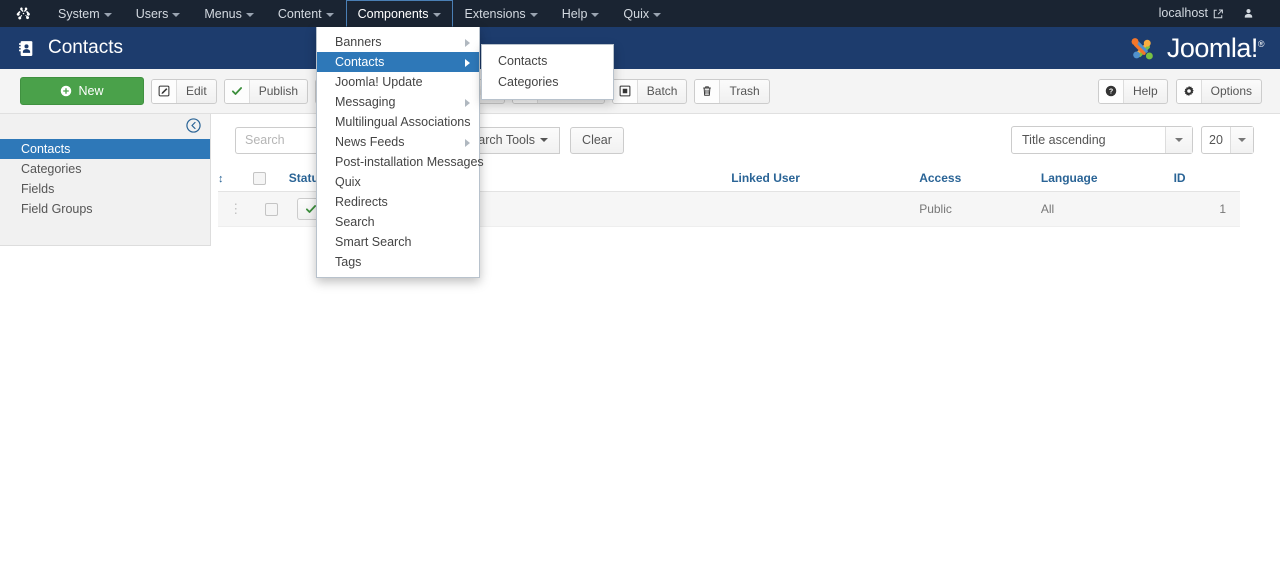 This screenshot has width=1280, height=580. What do you see at coordinates (278, 90) in the screenshot?
I see `publish-button-label: Publish` at bounding box center [278, 90].